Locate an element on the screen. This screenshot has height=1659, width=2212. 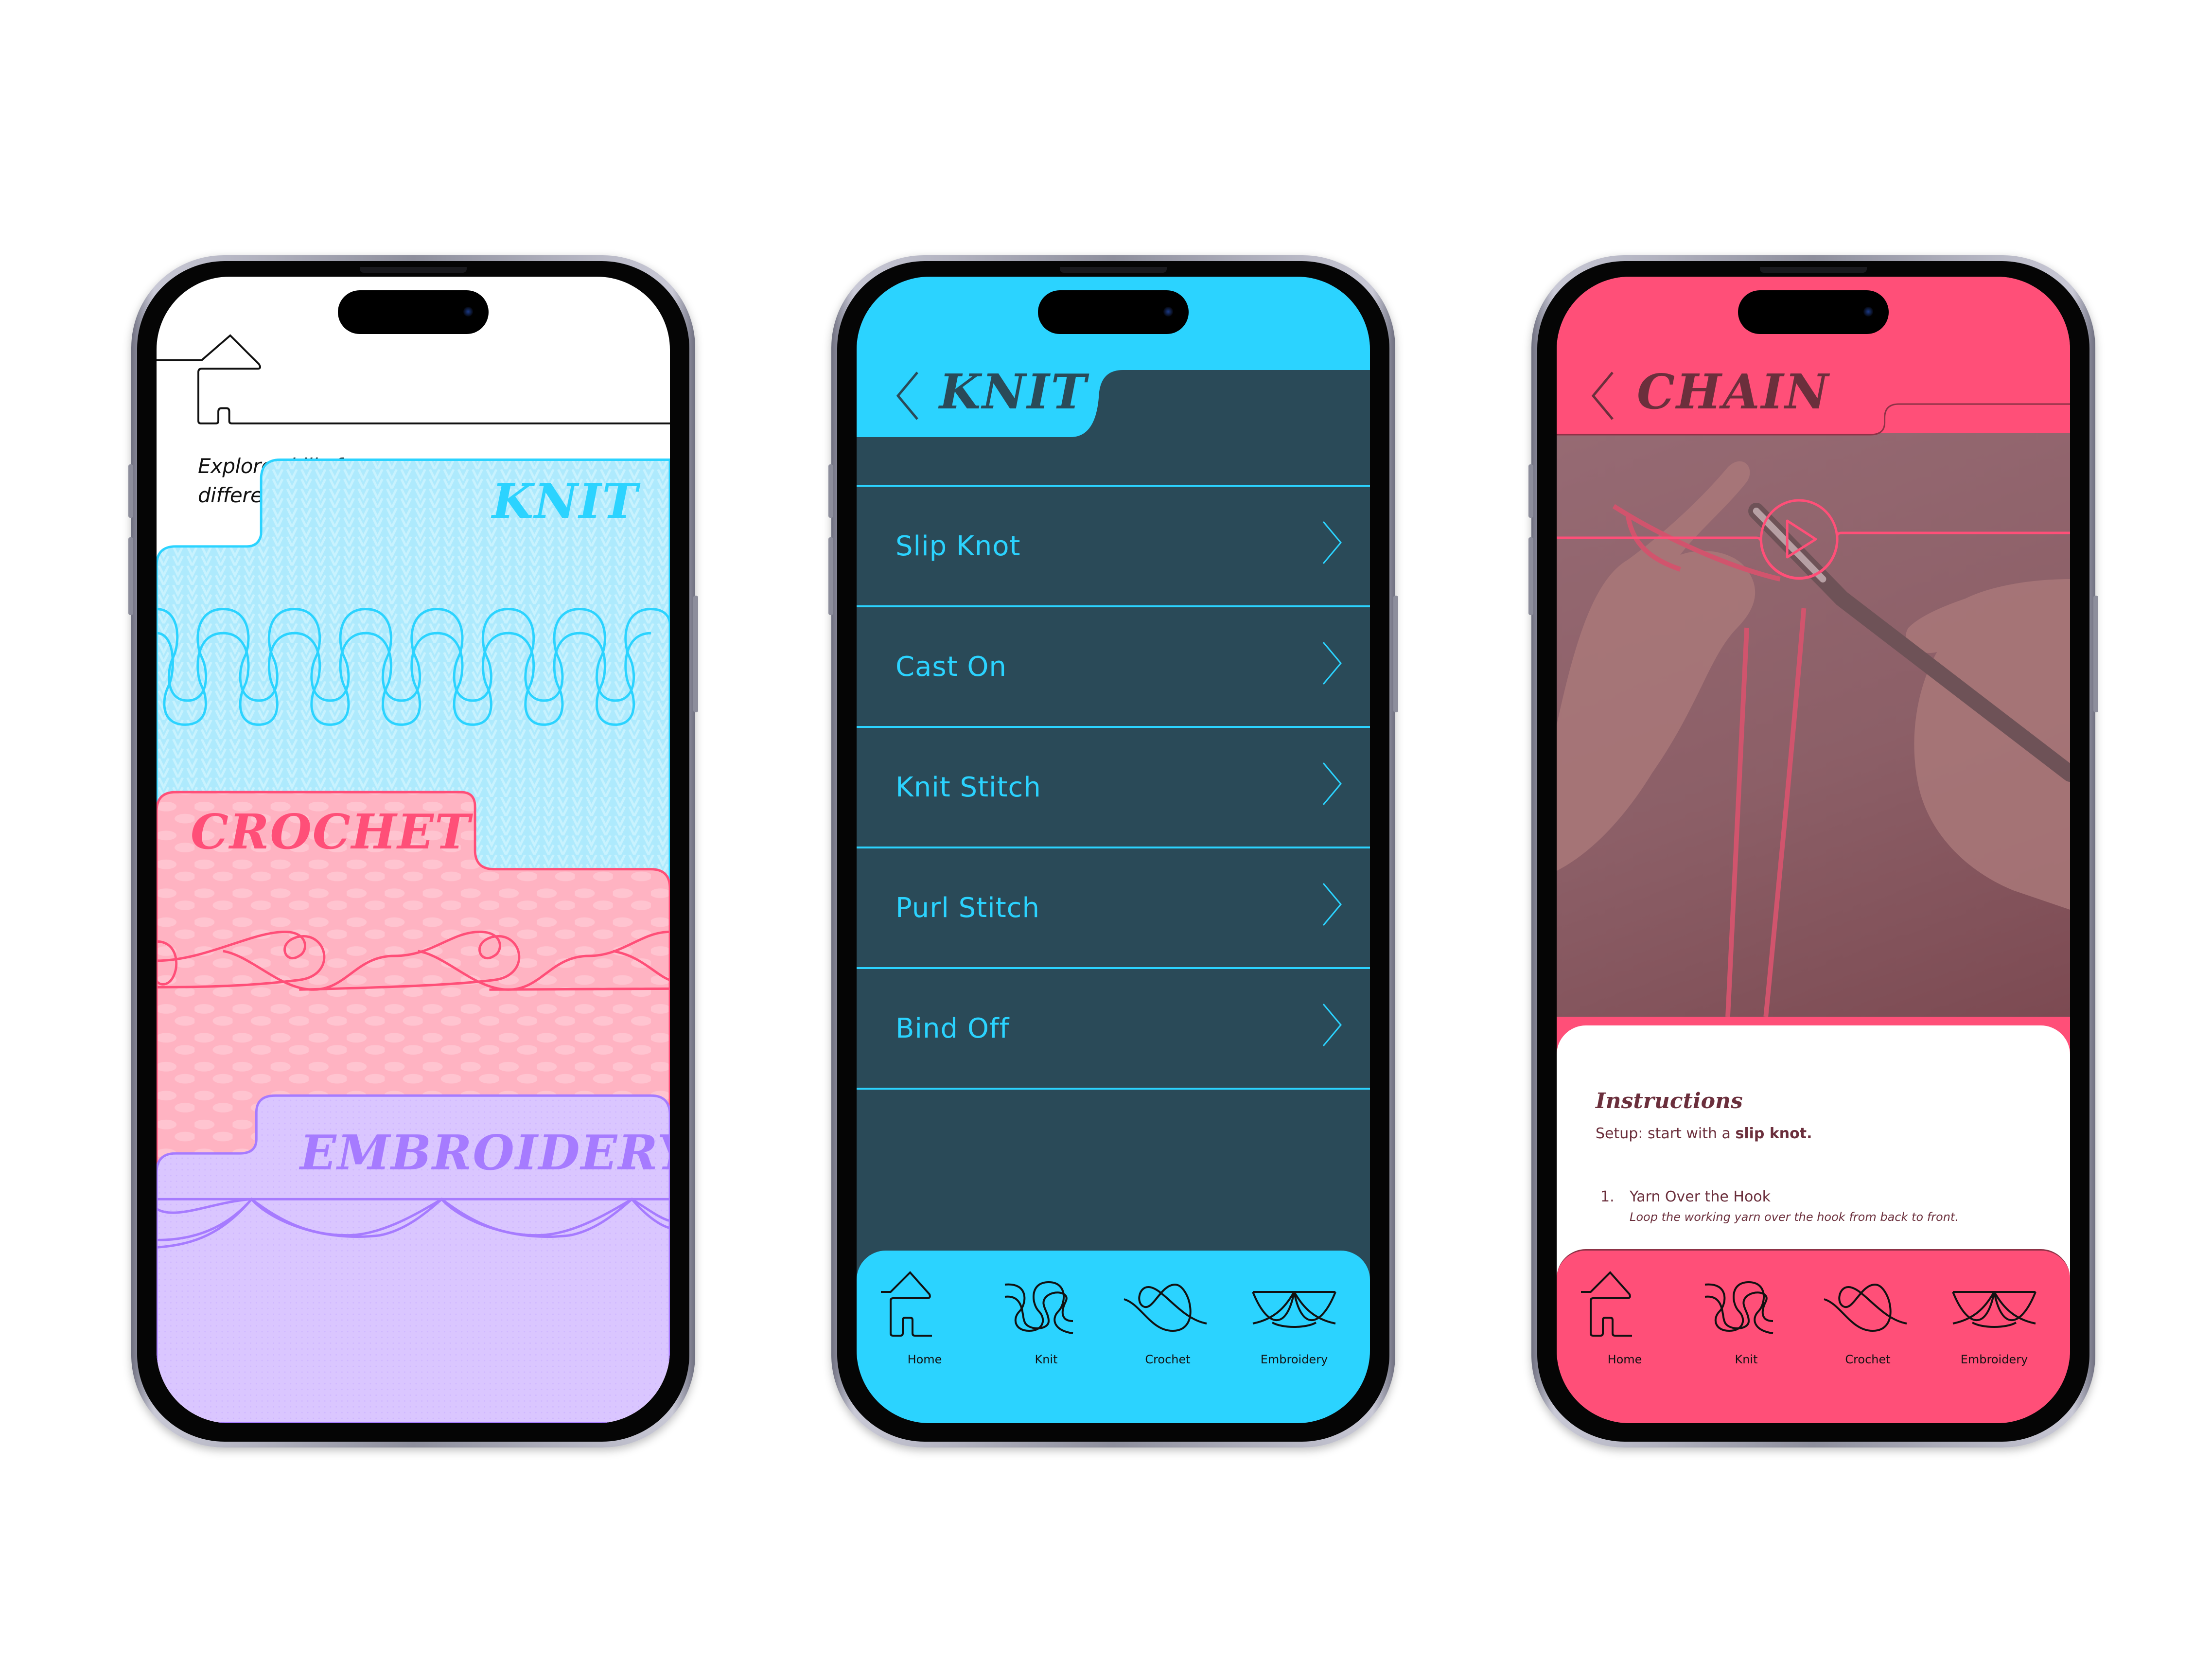
category-title-embroidery: EMBROIDERY is located at coordinates (485, 1153).